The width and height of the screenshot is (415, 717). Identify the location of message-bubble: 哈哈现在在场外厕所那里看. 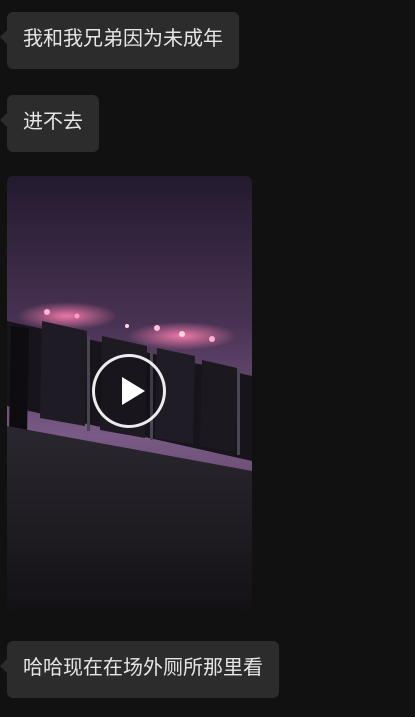
(139, 669).